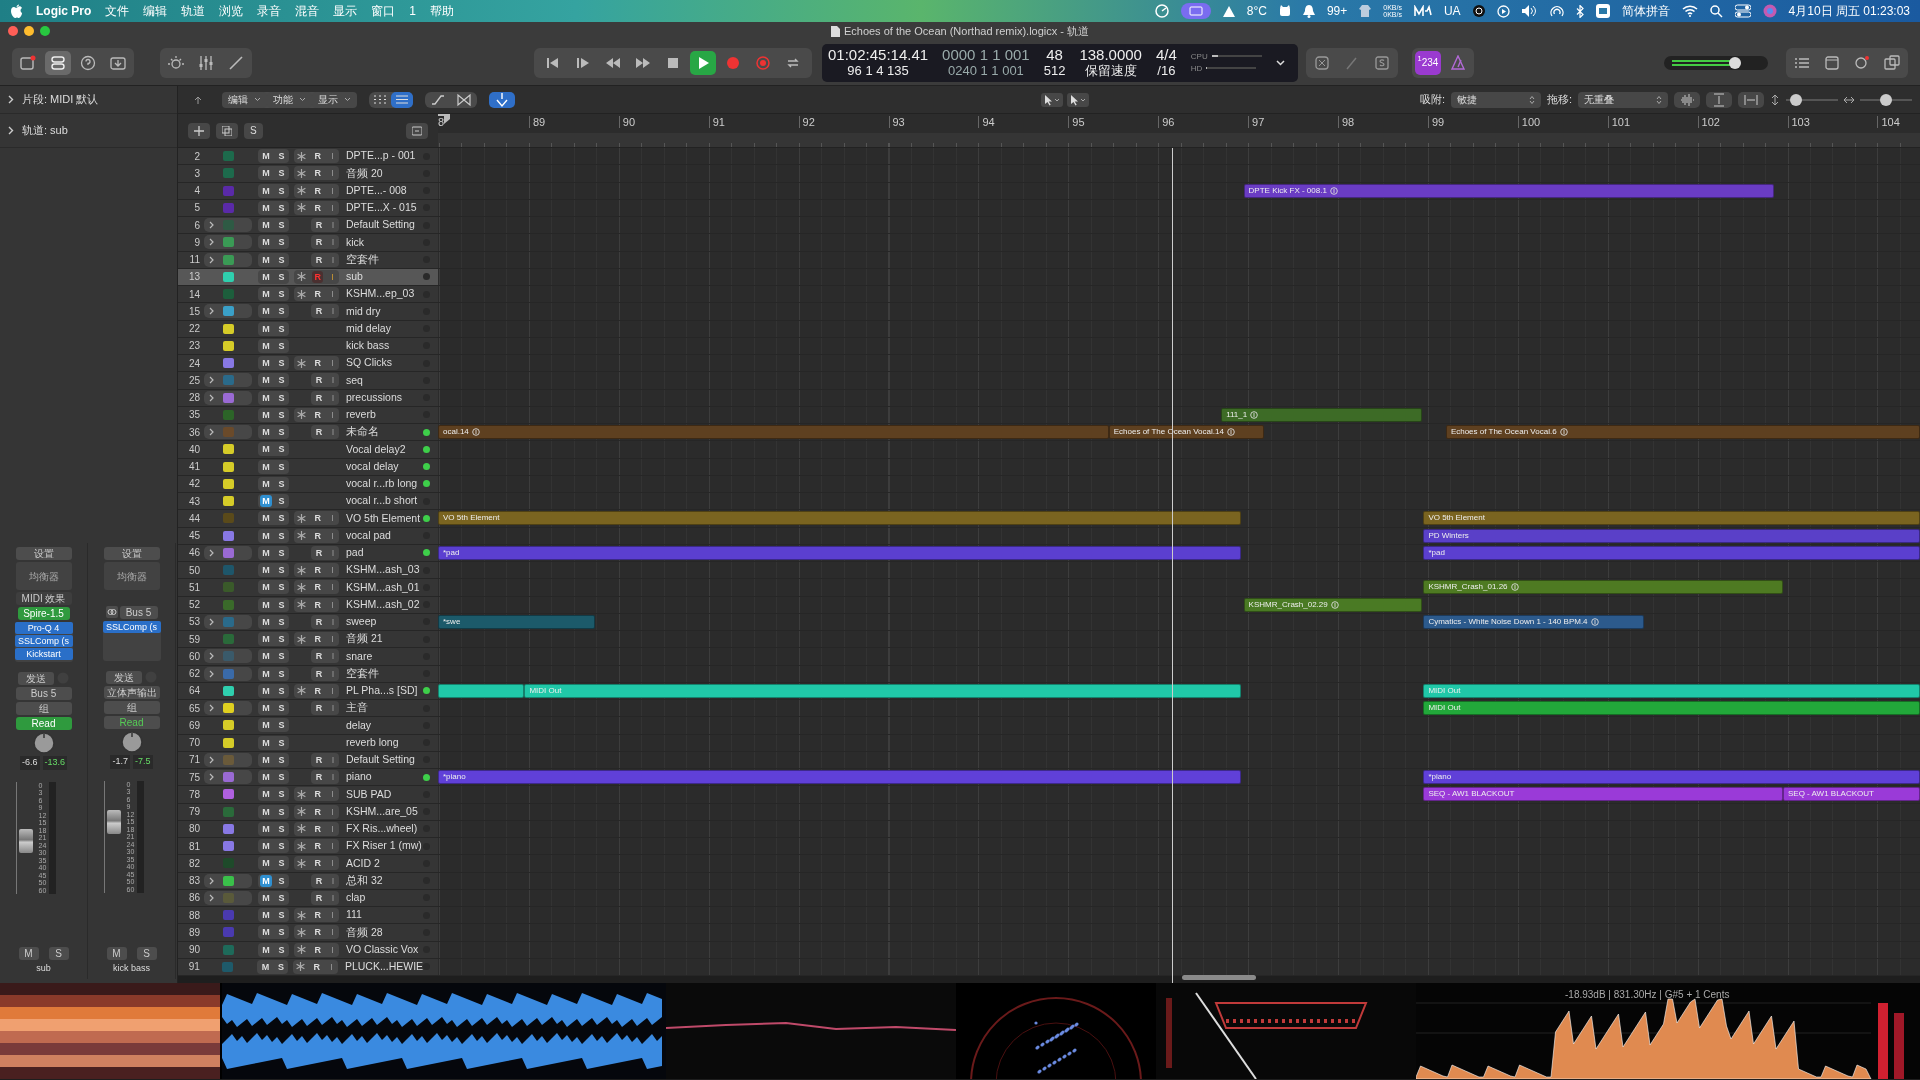  Describe the element at coordinates (1495, 99) in the screenshot. I see `snap-dropdown: 敏捷` at that location.